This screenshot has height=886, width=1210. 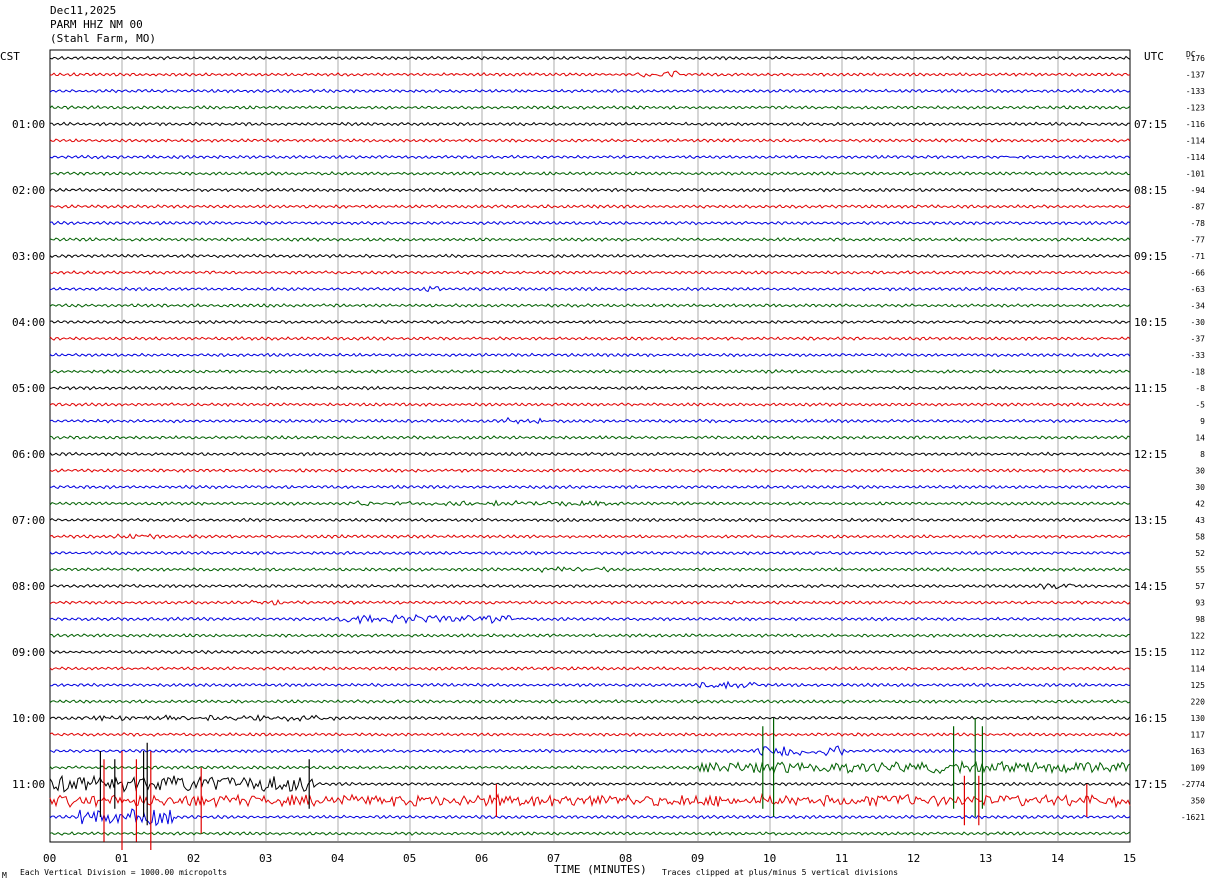 I want to click on cst-time-label: 08:00, so click(x=28, y=586).